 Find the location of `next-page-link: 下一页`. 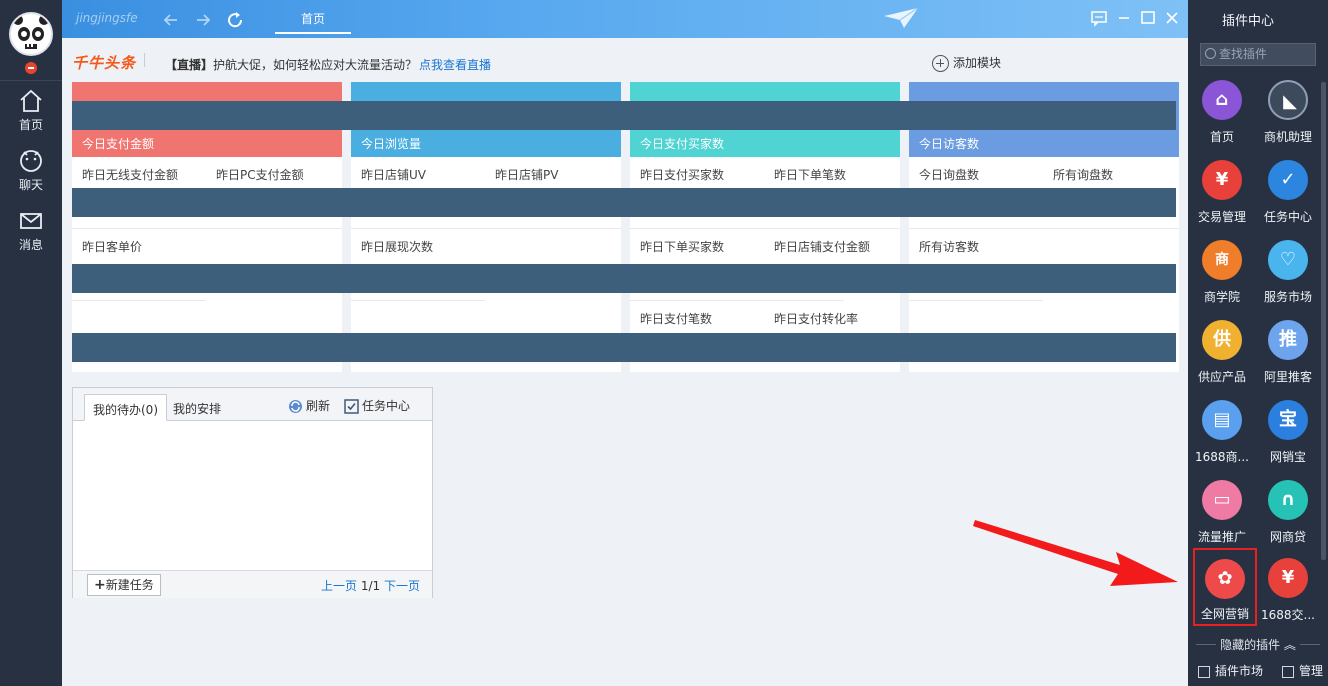

next-page-link: 下一页 is located at coordinates (402, 586).